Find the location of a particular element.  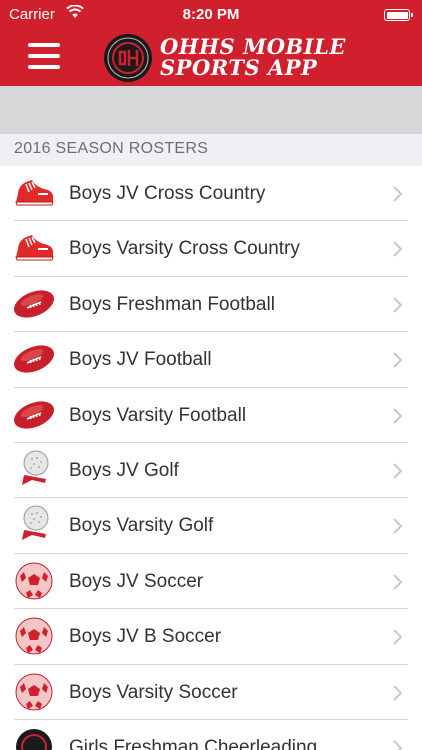

status-bar: Carrier 8:20 PM is located at coordinates (211, 15).